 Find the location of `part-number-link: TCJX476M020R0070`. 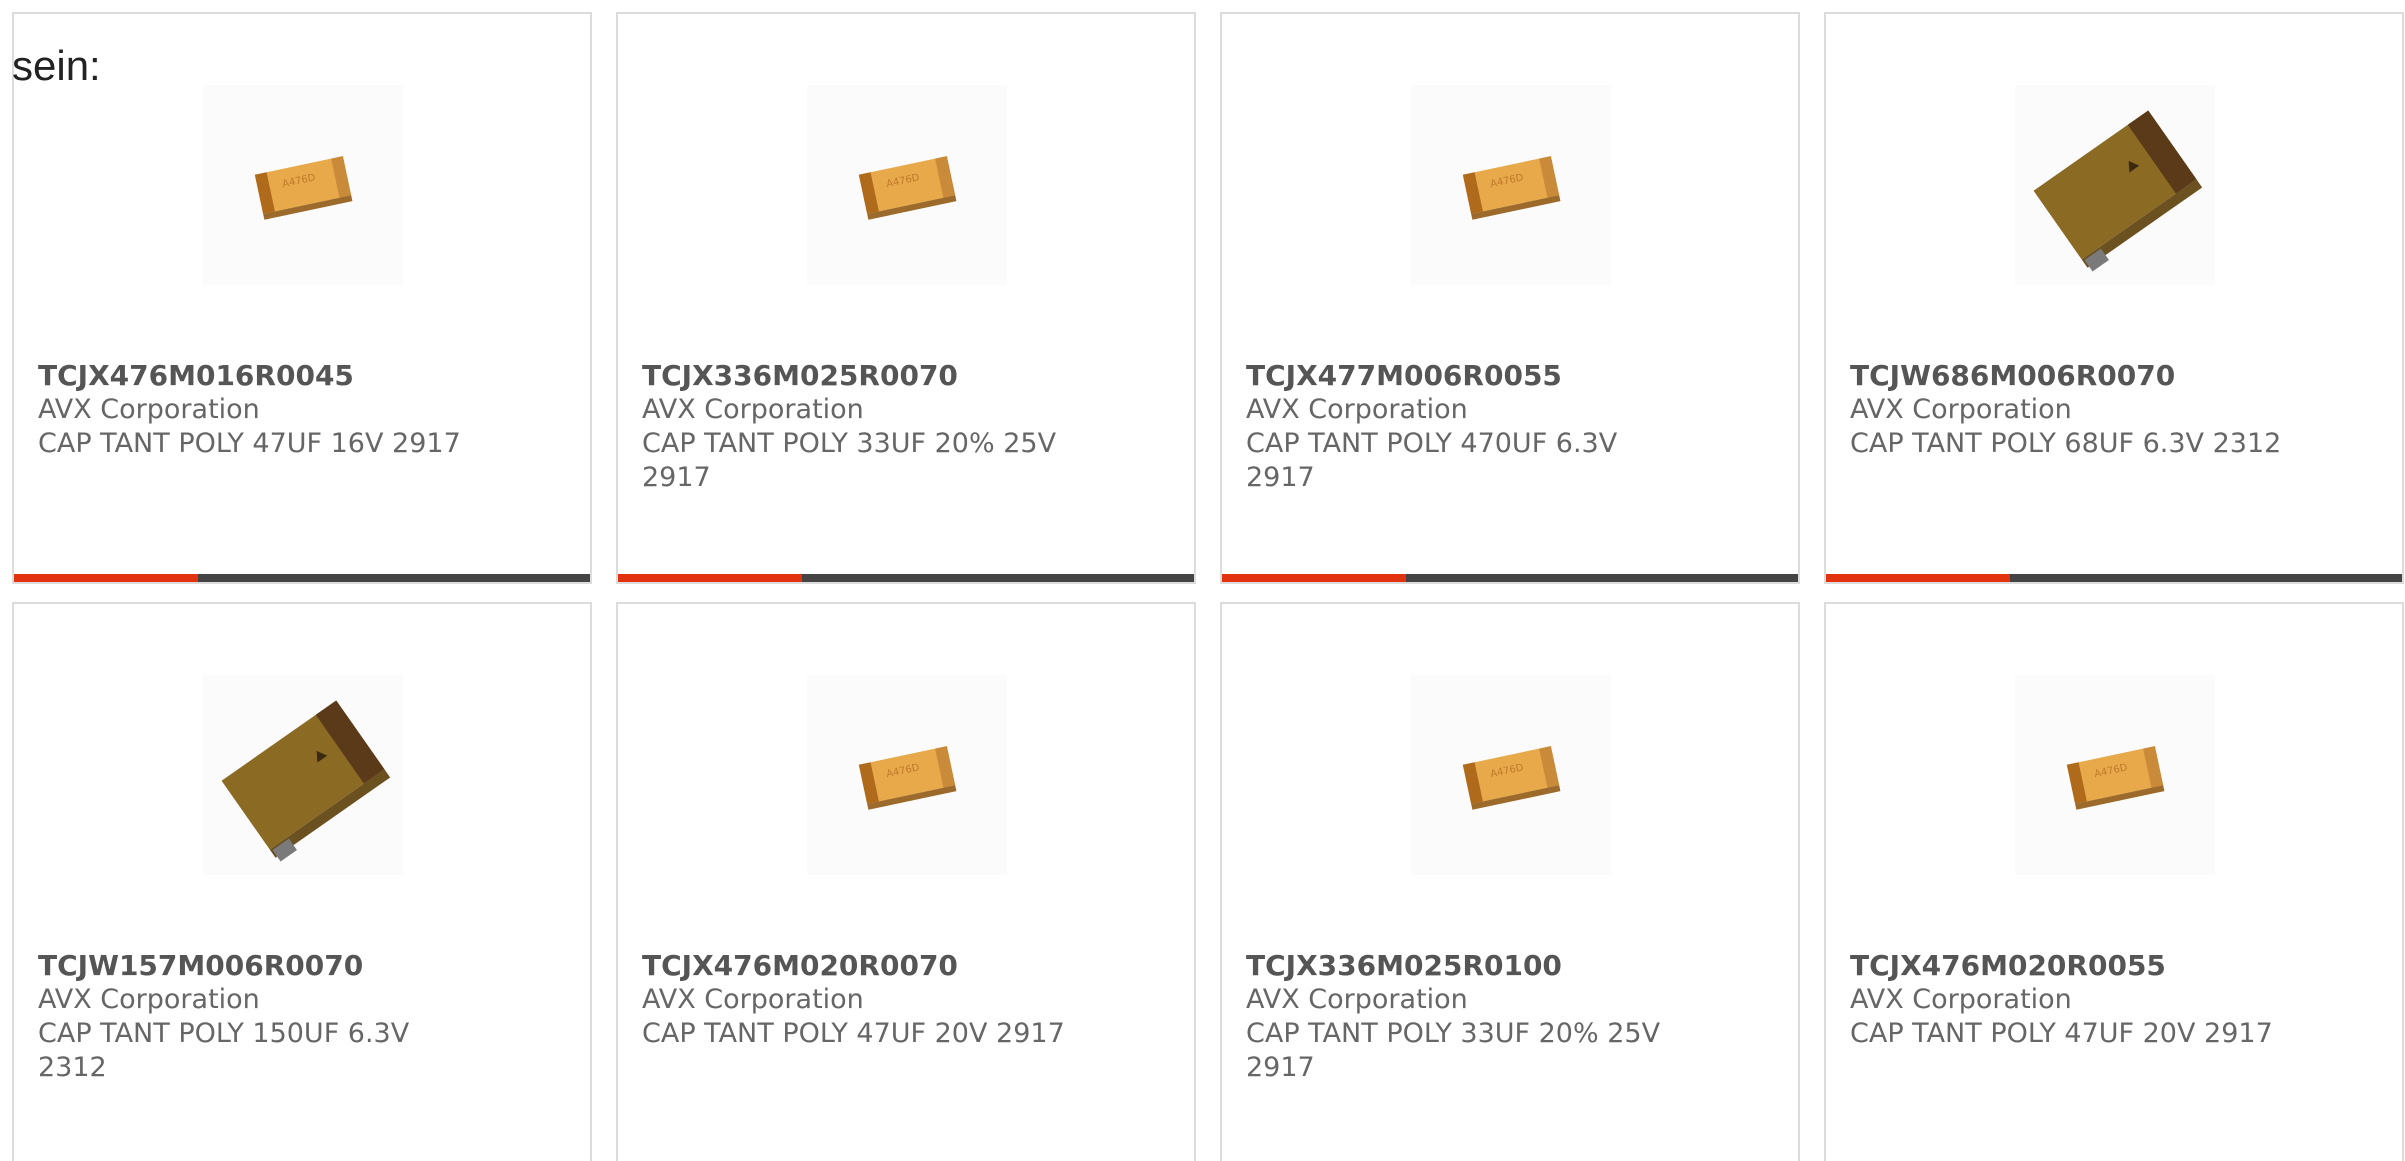

part-number-link: TCJX476M020R0070 is located at coordinates (862, 966).